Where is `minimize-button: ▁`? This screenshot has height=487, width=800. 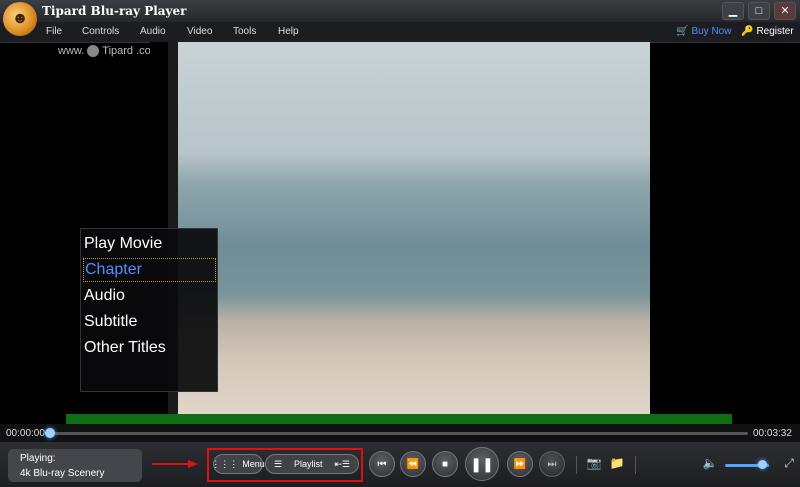
minimize-button: ▁ is located at coordinates (733, 11).